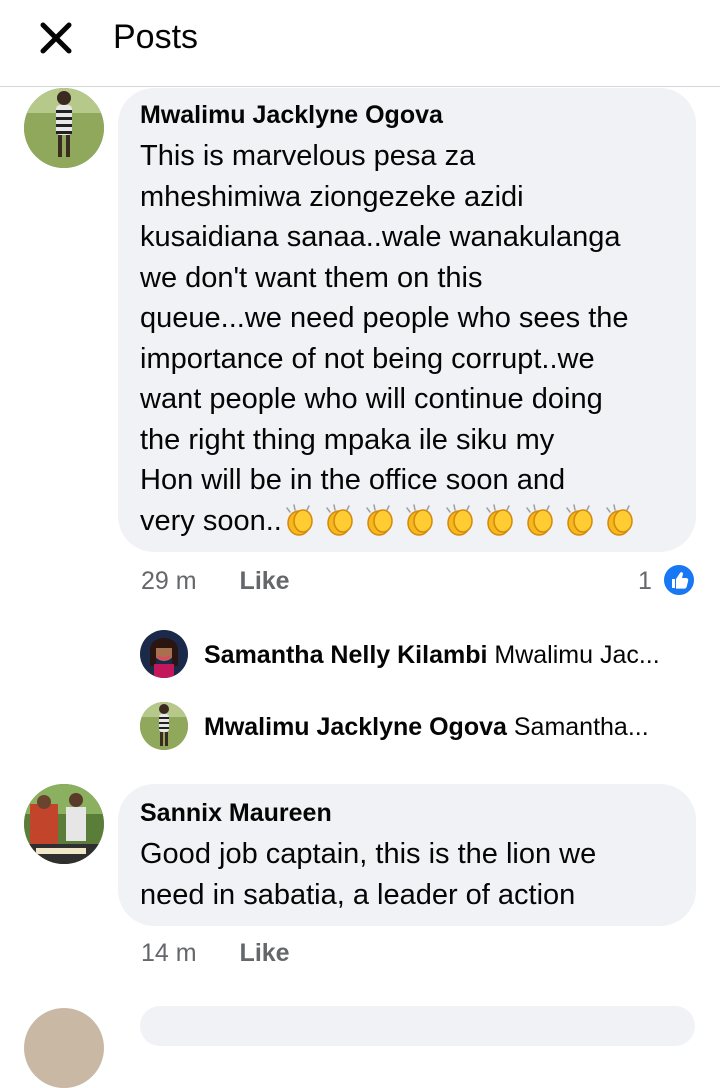 The image size is (720, 1088). Describe the element at coordinates (169, 581) in the screenshot. I see `comment-time: 29 m` at that location.